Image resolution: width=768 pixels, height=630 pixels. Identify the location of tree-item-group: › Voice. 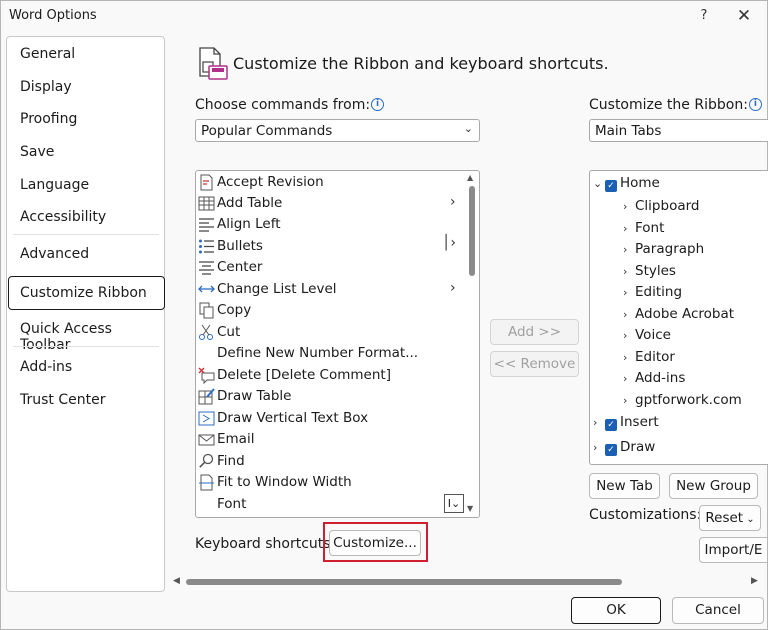
(647, 335).